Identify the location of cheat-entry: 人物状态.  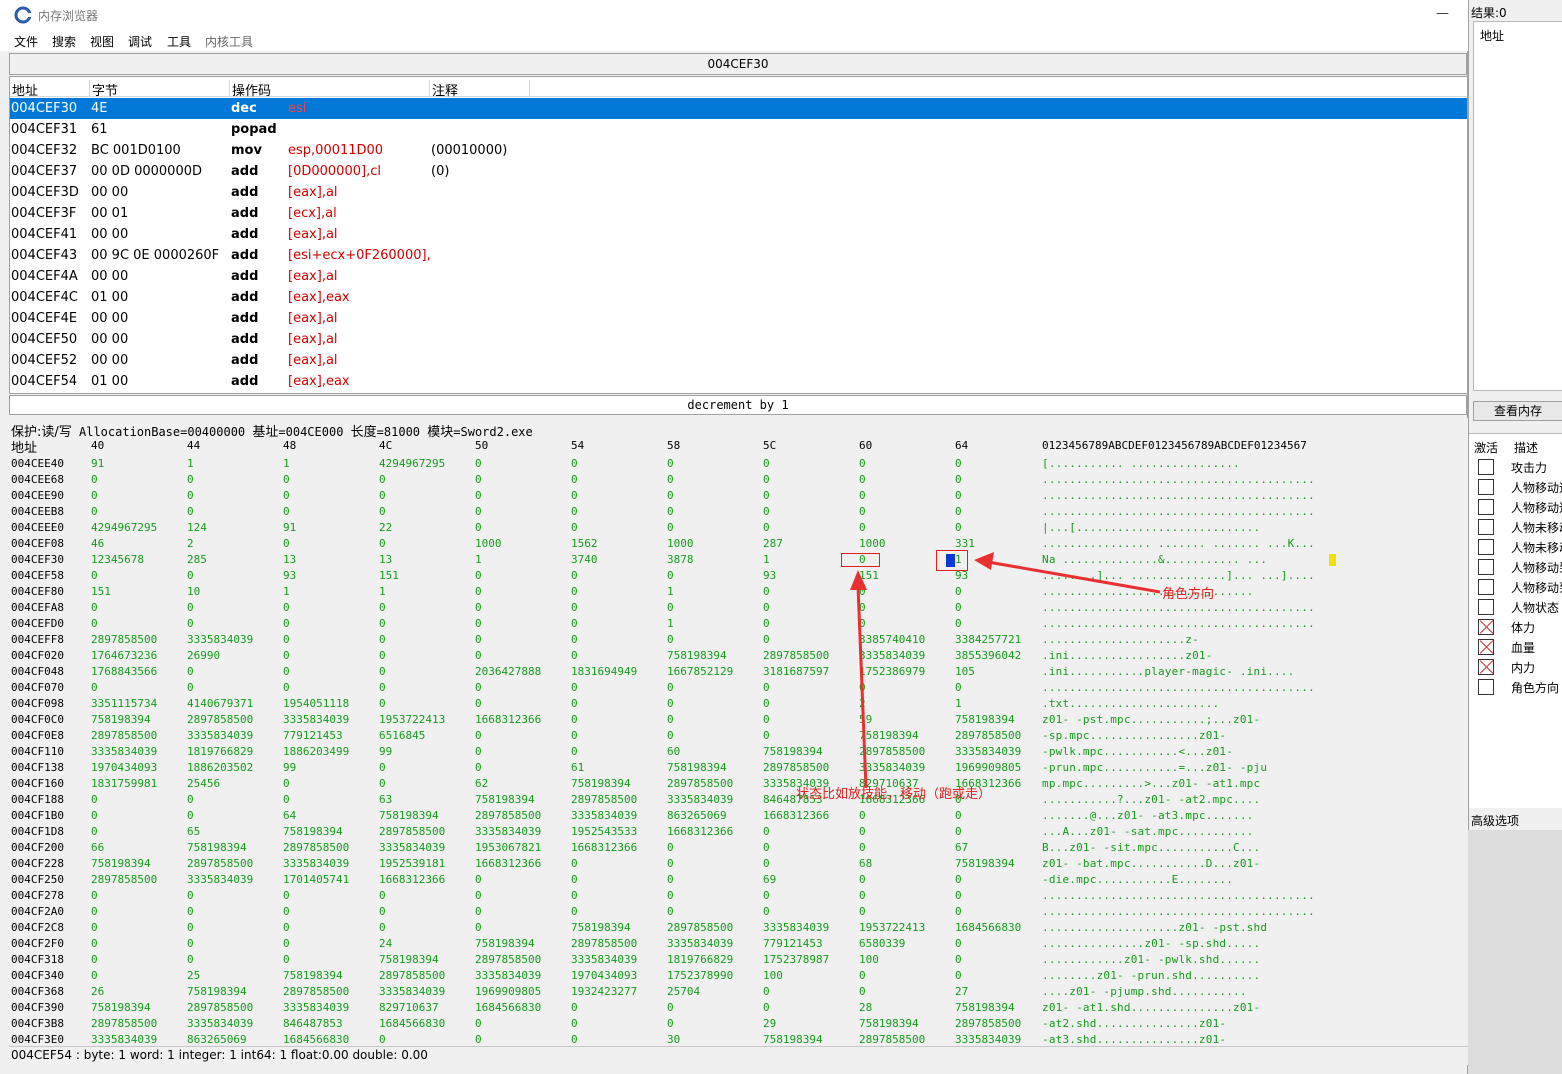
(1515, 606).